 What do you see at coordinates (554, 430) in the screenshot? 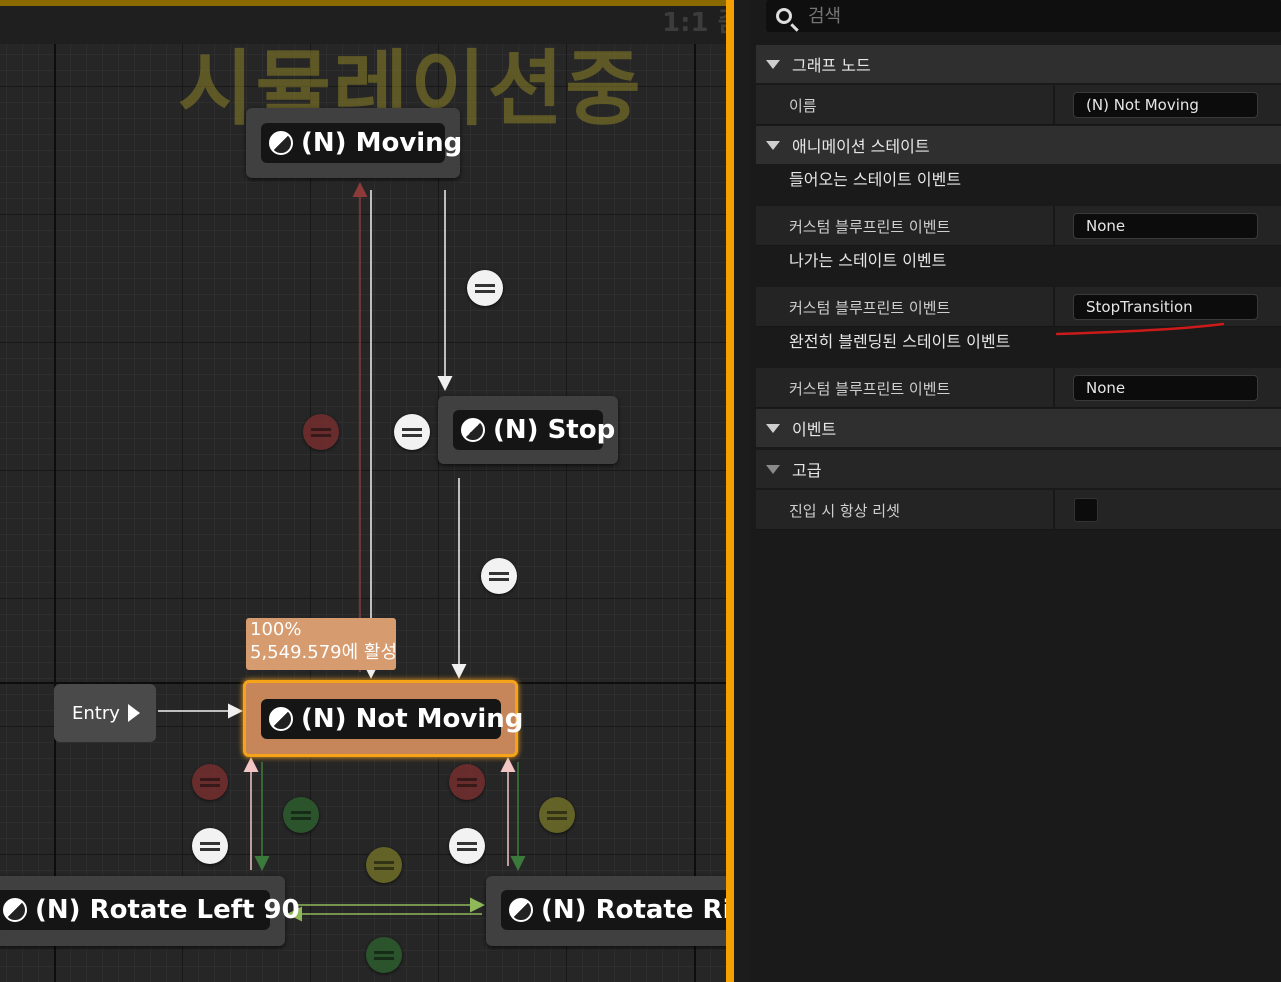
I see `state-node-label: (N) Stop` at bounding box center [554, 430].